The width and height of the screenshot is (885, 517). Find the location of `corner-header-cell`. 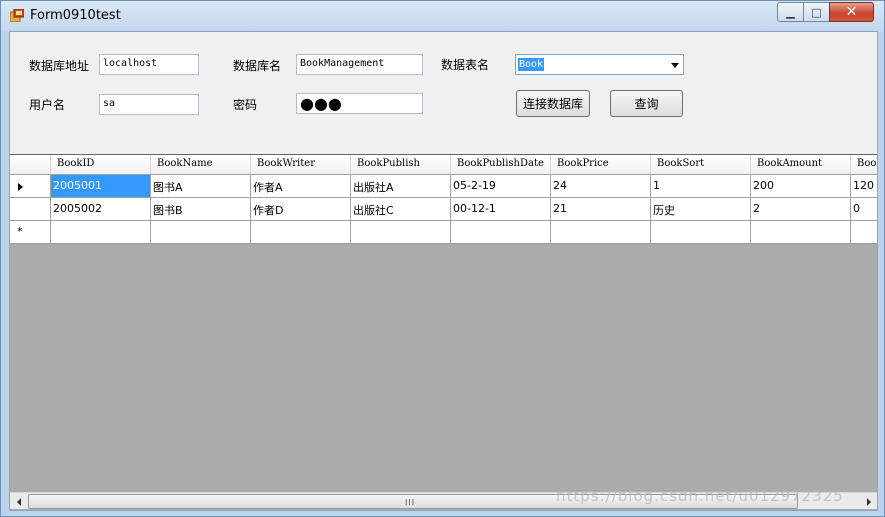

corner-header-cell is located at coordinates (30, 165).